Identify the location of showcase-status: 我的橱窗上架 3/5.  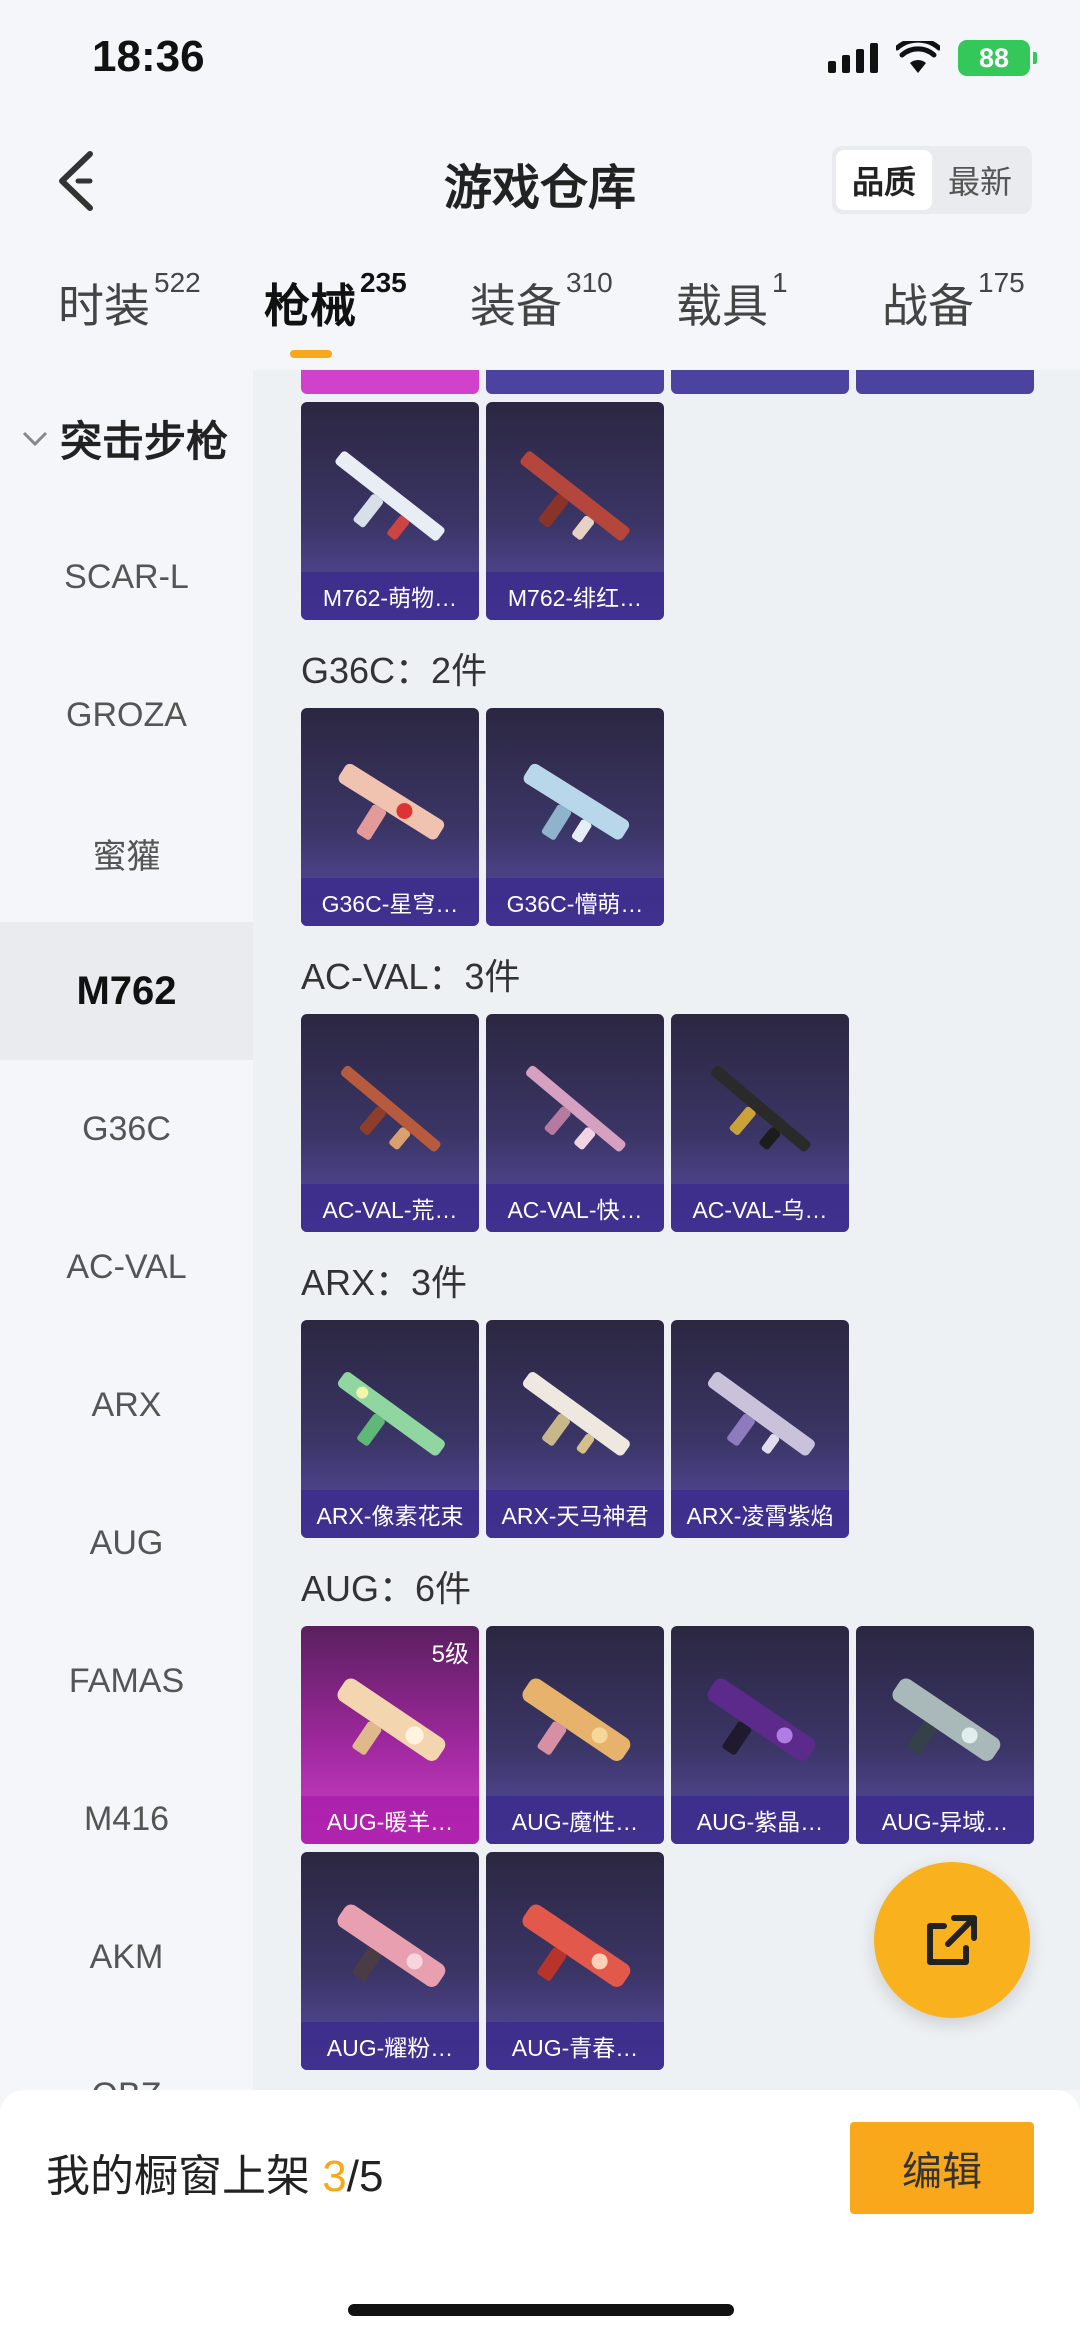
(214, 2172).